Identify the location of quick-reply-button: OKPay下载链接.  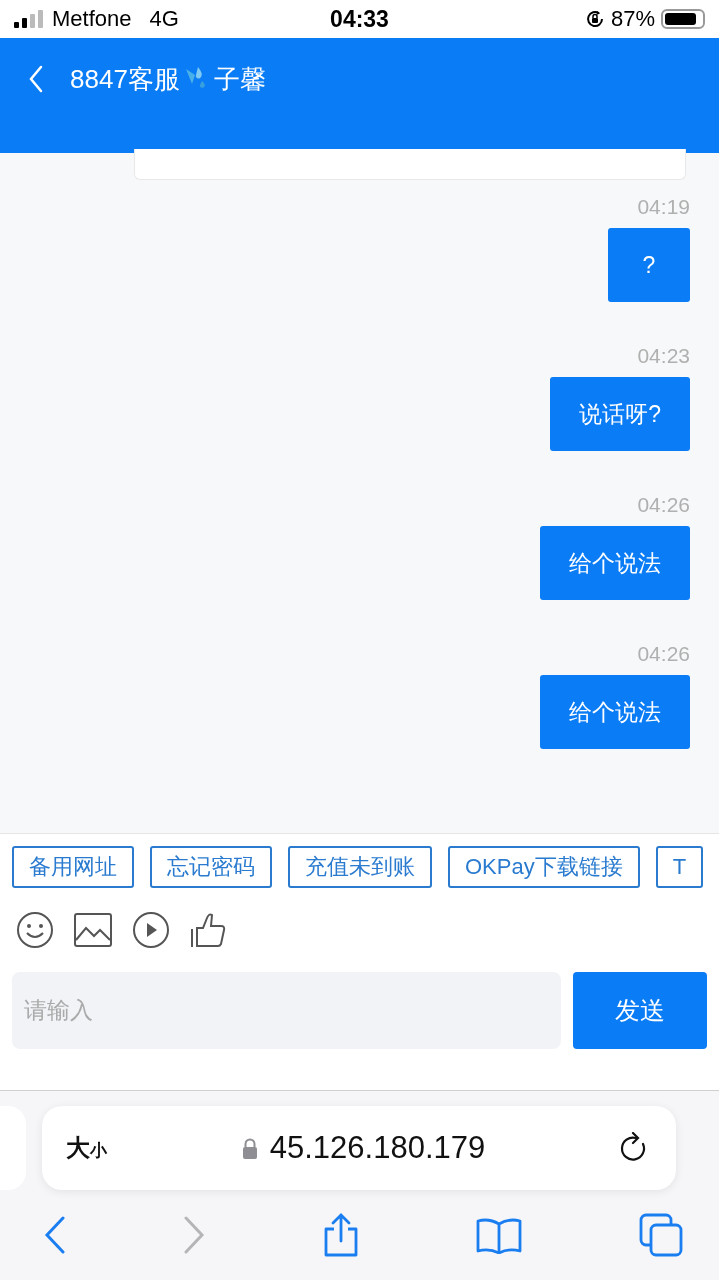
(544, 867).